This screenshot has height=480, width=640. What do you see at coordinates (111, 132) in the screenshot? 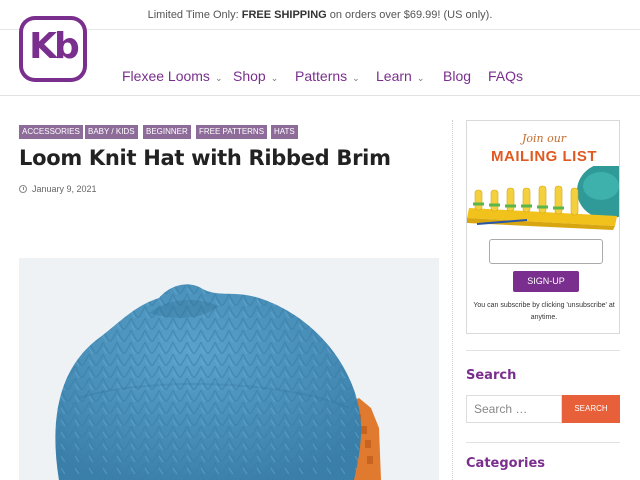
I see `category-tag-baby-kids: BABY / KIDS` at bounding box center [111, 132].